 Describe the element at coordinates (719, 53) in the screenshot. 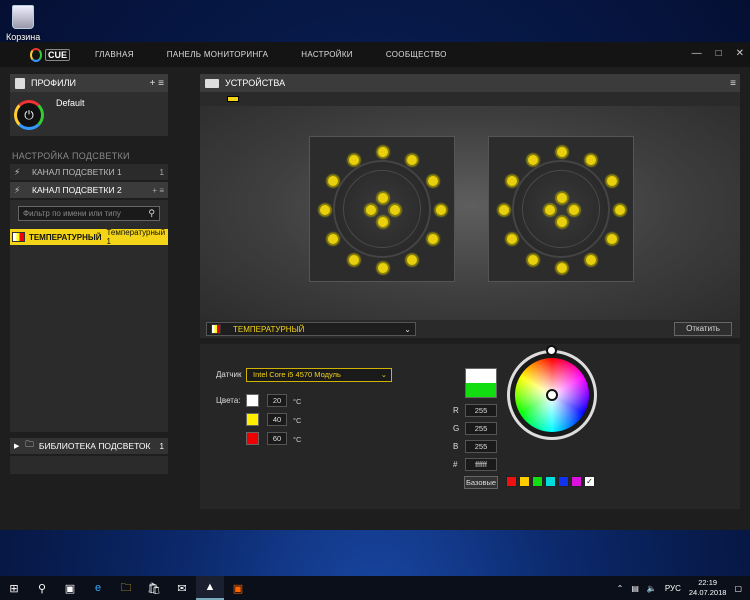

I see `maximize-icon: □` at that location.